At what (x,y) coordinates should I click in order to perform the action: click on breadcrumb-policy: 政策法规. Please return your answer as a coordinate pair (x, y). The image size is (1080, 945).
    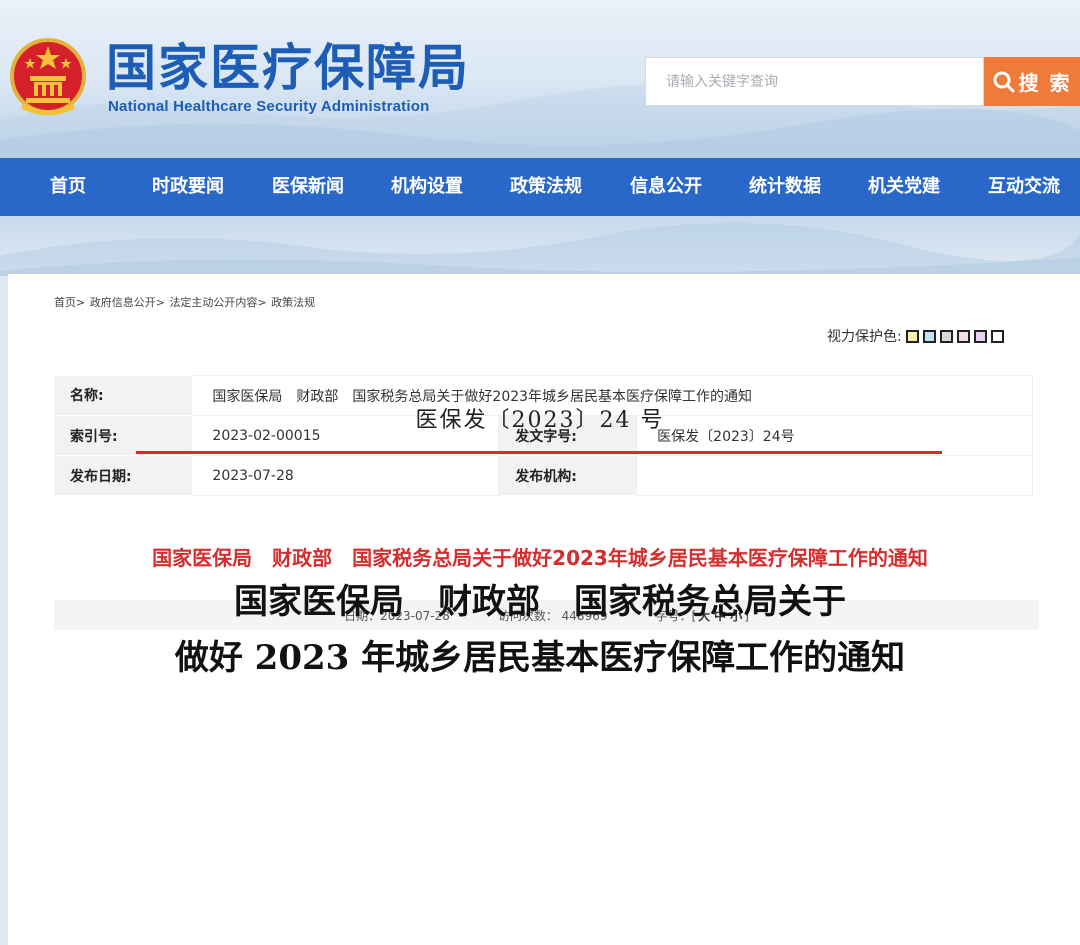
    Looking at the image, I should click on (293, 302).